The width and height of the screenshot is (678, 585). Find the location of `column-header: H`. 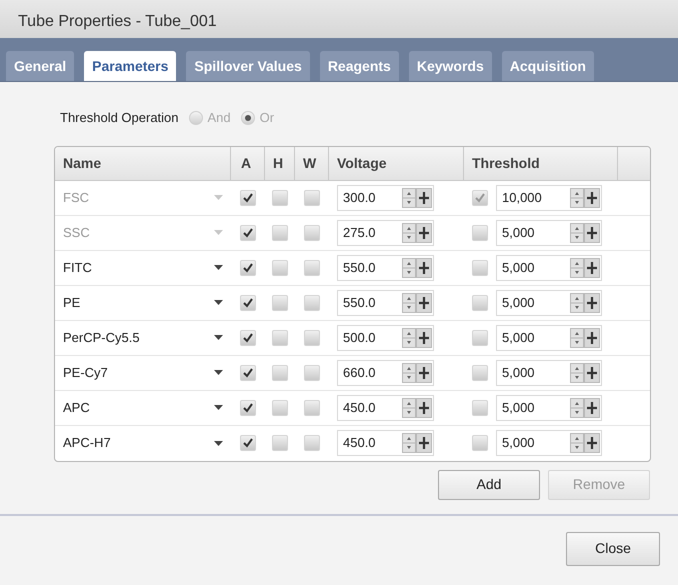

column-header: H is located at coordinates (280, 163).